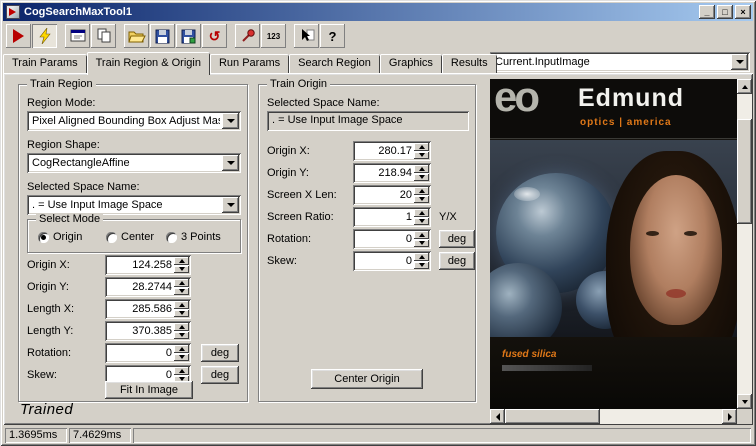 The width and height of the screenshot is (756, 446). I want to click on minimize-button: _, so click(707, 12).